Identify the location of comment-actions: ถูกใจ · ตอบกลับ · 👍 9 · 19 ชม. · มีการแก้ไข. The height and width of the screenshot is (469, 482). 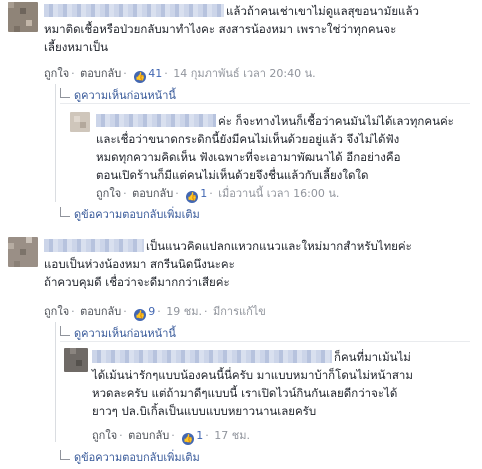
(155, 313).